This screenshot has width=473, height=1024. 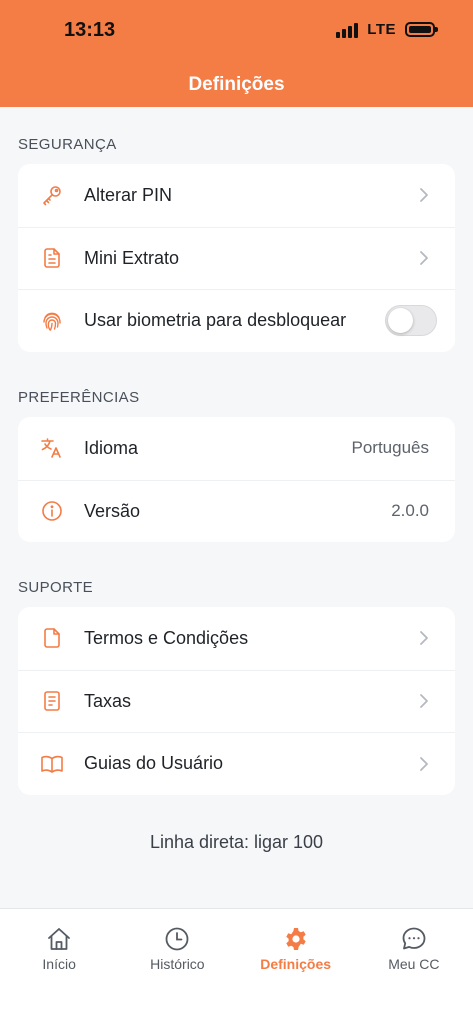 I want to click on section-label-preferences: PREFERÊNCIAS, so click(x=79, y=397).